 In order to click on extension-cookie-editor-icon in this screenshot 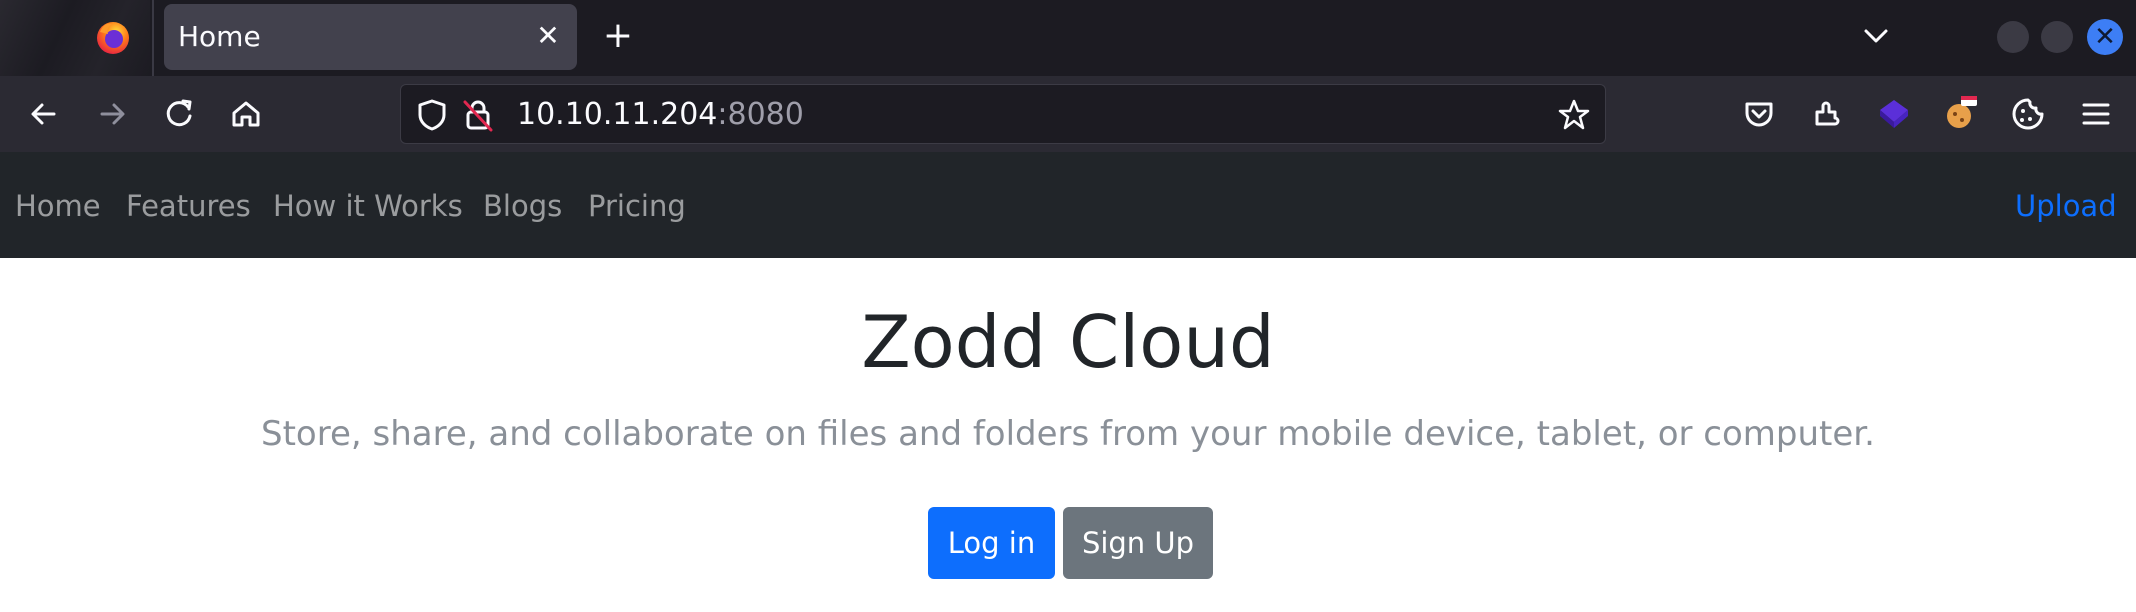, I will do `click(1961, 114)`.